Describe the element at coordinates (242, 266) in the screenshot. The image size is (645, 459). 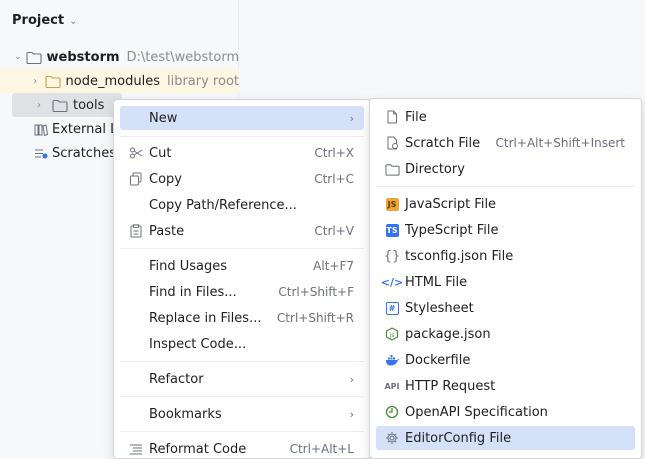
I see `menu-item-find-usages: Find Usages Alt+F7` at that location.